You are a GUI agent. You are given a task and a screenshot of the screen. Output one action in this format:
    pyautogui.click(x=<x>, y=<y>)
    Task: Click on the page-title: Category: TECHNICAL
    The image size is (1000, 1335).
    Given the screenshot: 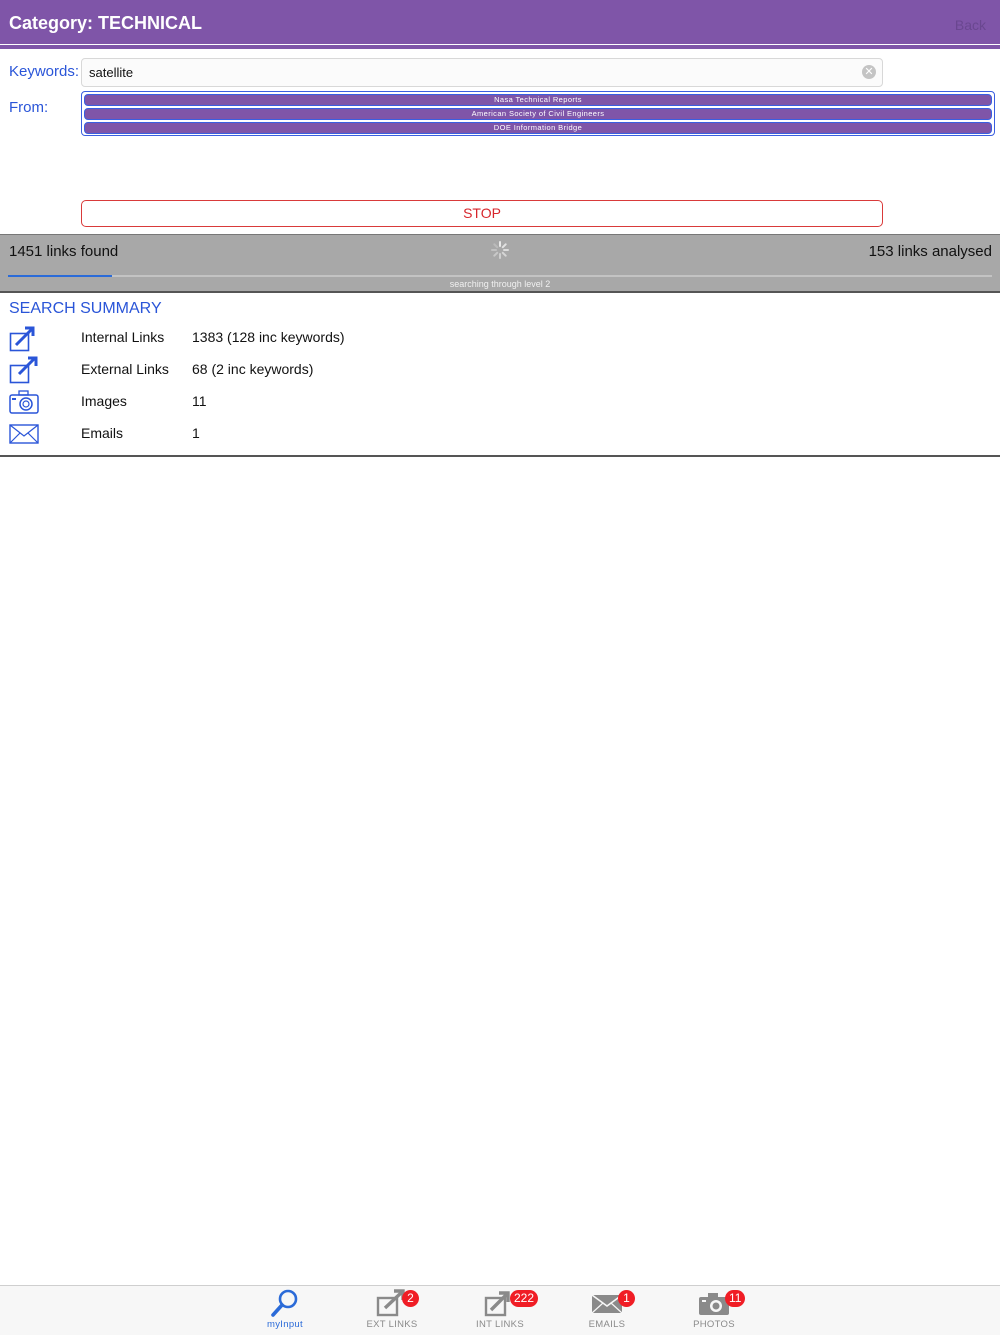 What is the action you would take?
    pyautogui.click(x=106, y=23)
    